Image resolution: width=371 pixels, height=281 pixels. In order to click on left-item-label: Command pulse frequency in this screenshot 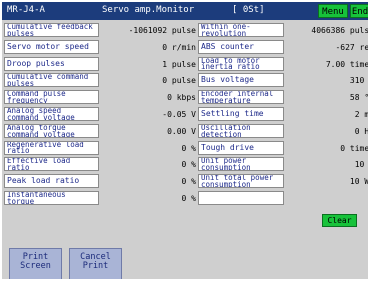, I will do `click(51, 97)`.